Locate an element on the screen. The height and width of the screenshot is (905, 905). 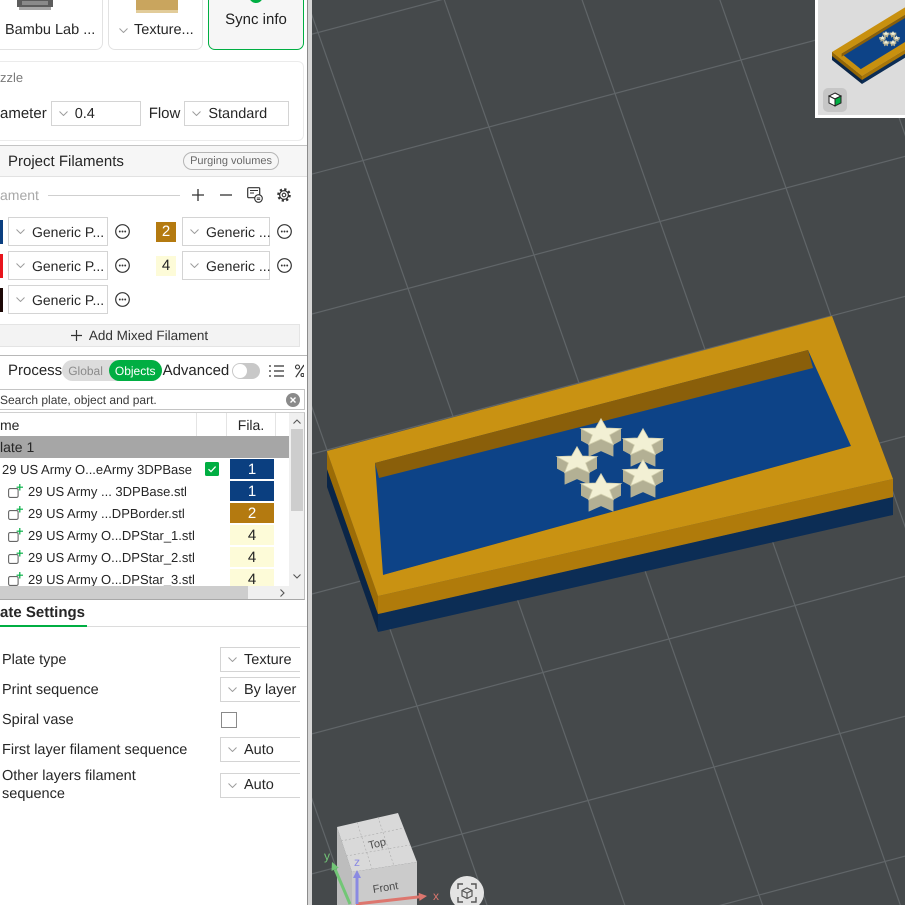
flow-dropdown: Standard is located at coordinates (237, 113).